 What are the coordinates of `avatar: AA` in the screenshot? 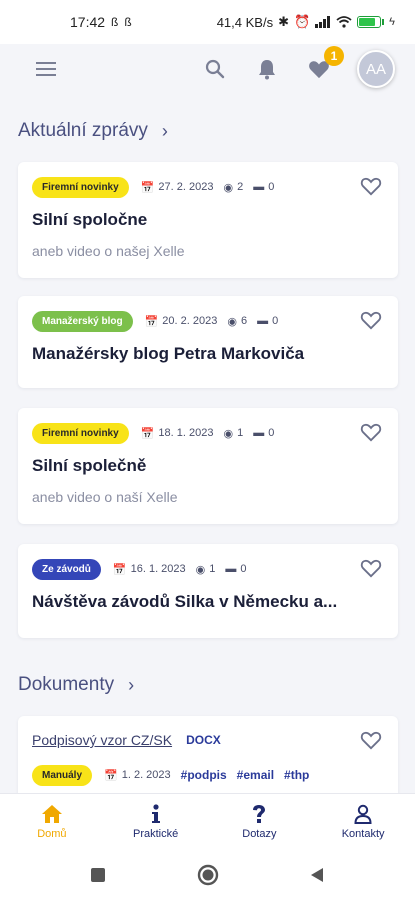 It's located at (376, 69).